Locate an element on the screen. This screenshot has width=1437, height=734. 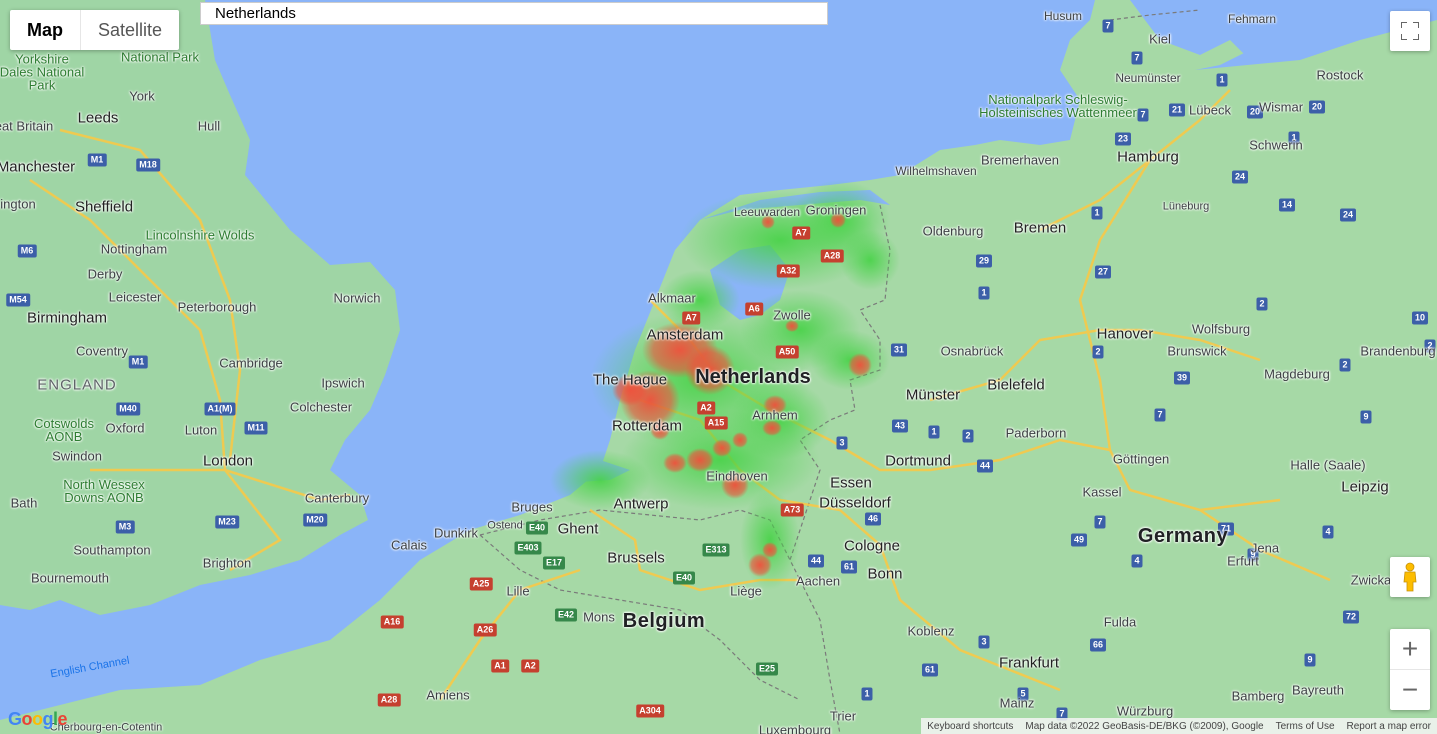
map-label-zwicka: Zwicka is located at coordinates (1371, 580).